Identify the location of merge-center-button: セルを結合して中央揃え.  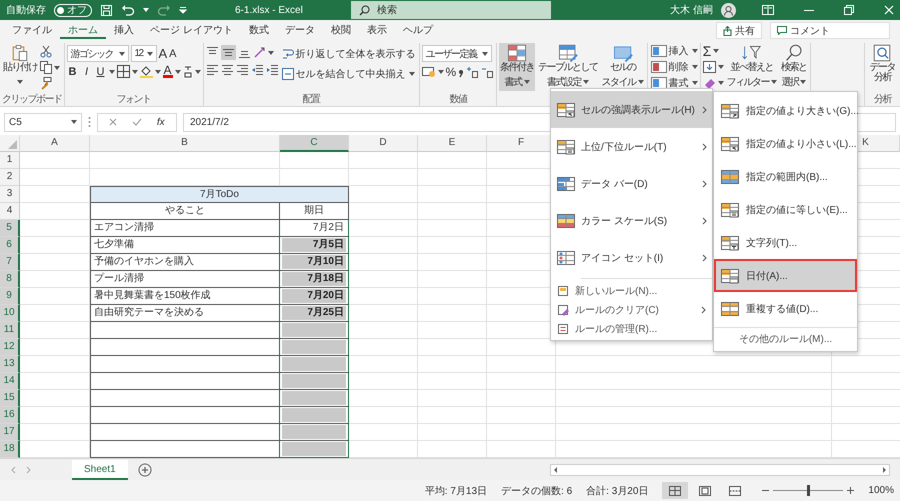
(343, 73).